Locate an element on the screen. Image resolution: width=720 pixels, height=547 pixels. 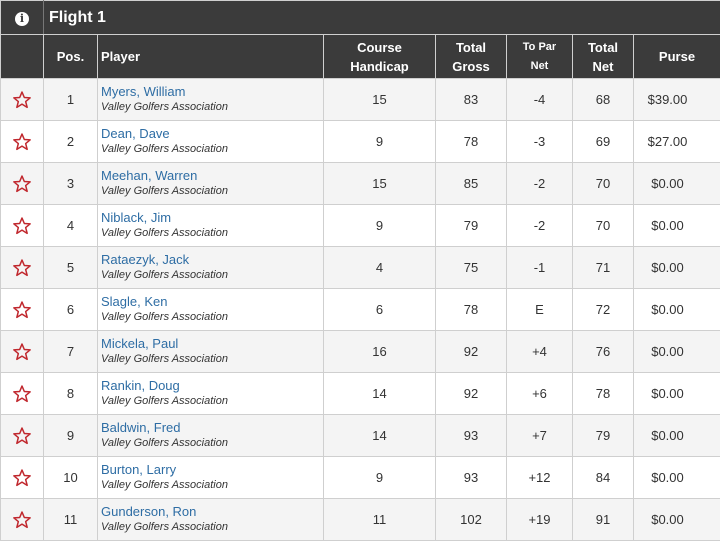
total-net-cell: 76 is located at coordinates (603, 351).